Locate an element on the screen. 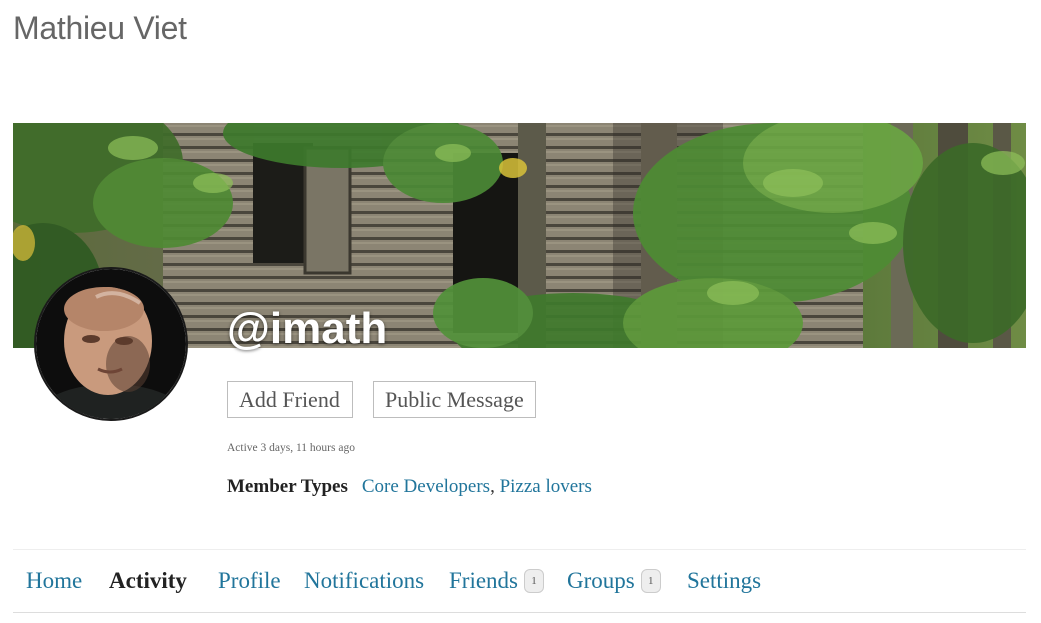 The height and width of the screenshot is (623, 1041). nav-item-label: Profile is located at coordinates (249, 580).